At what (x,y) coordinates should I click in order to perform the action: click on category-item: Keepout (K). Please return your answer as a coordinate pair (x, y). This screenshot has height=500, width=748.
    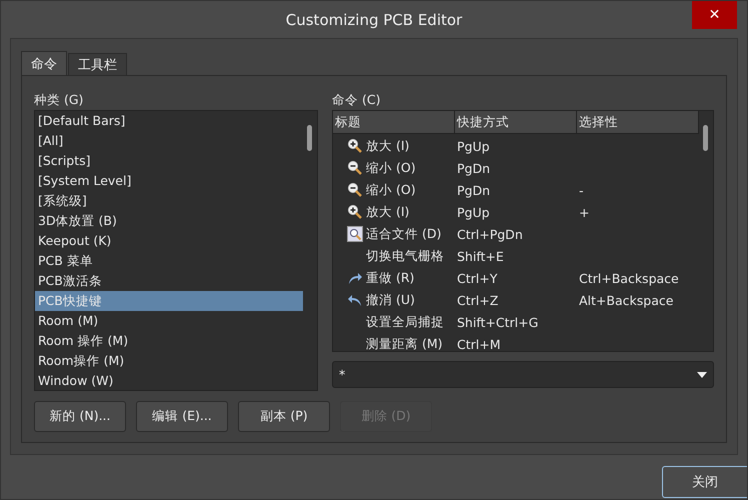
    Looking at the image, I should click on (169, 241).